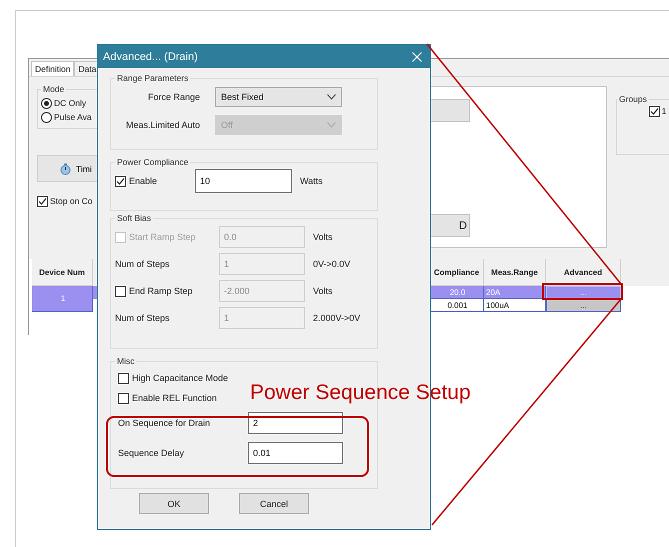 This screenshot has width=669, height=547. I want to click on input-field: 2, so click(295, 423).